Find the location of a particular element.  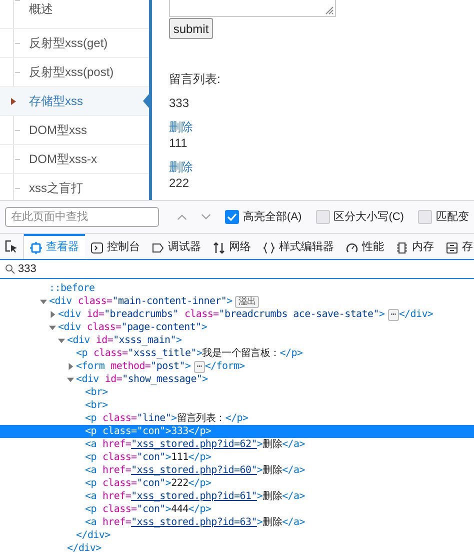

devtools-tab: 样式编辑器 is located at coordinates (298, 246).